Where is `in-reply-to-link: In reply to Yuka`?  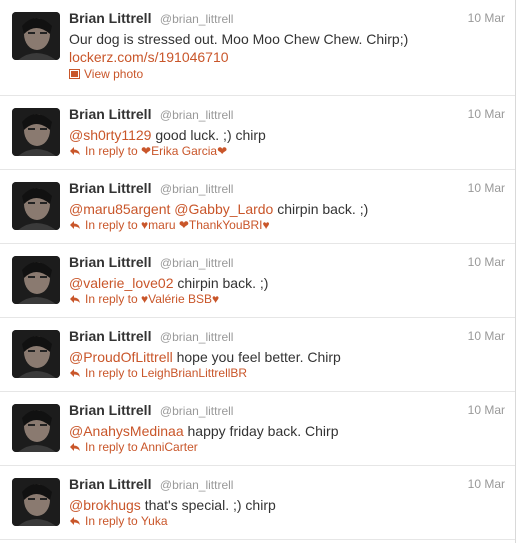 in-reply-to-link: In reply to Yuka is located at coordinates (118, 521).